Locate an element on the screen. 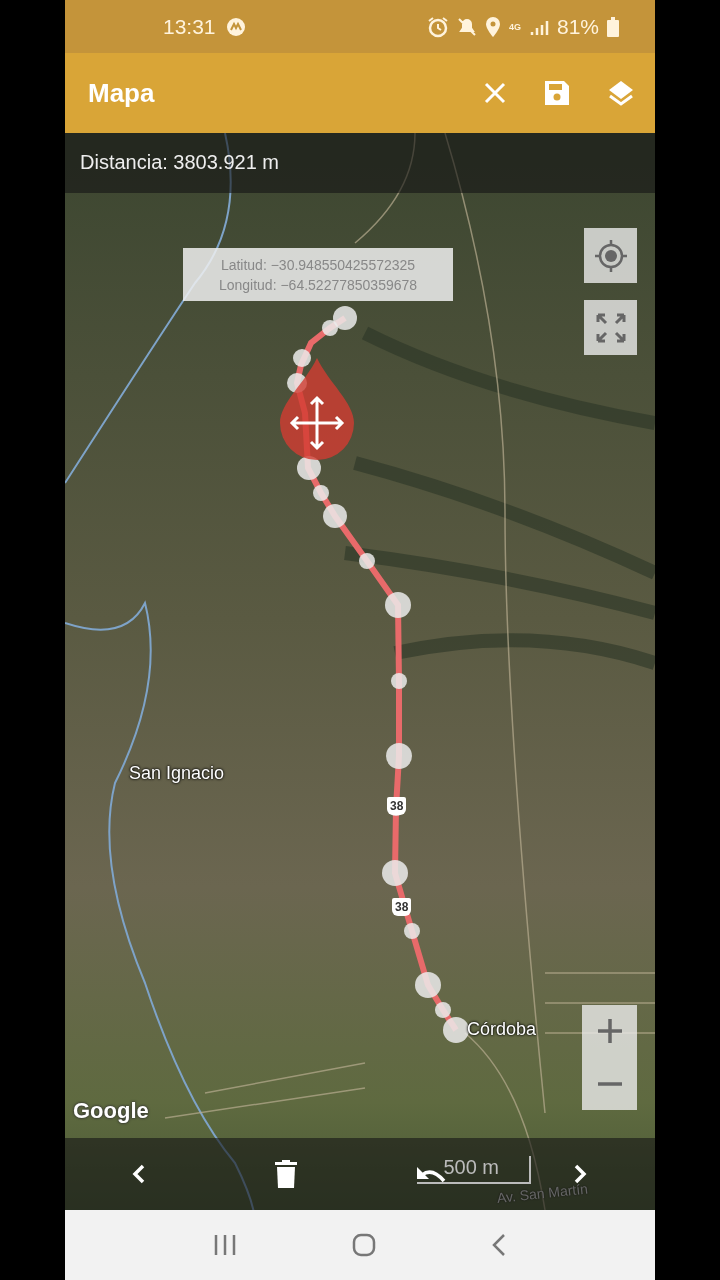 Image resolution: width=720 pixels, height=1280 pixels. network-type: 4G is located at coordinates (514, 26).